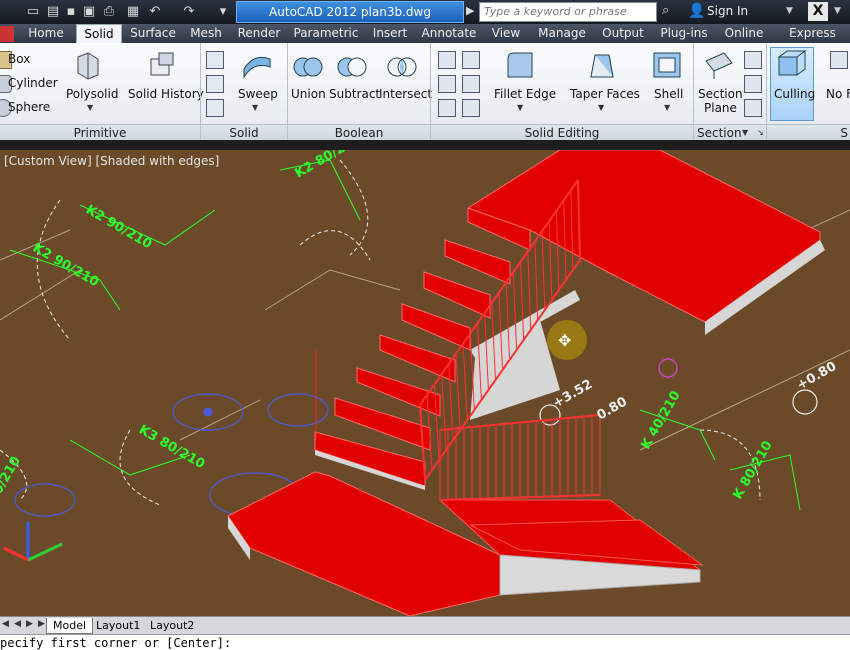 The height and width of the screenshot is (650, 850). I want to click on plot-icon: ⎙, so click(109, 12).